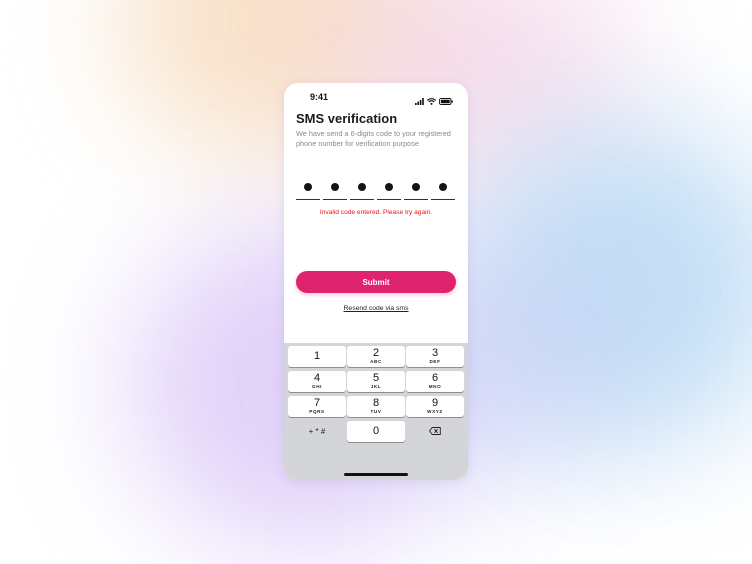 This screenshot has width=752, height=564. What do you see at coordinates (435, 386) in the screenshot?
I see `key-letters: MNO` at bounding box center [435, 386].